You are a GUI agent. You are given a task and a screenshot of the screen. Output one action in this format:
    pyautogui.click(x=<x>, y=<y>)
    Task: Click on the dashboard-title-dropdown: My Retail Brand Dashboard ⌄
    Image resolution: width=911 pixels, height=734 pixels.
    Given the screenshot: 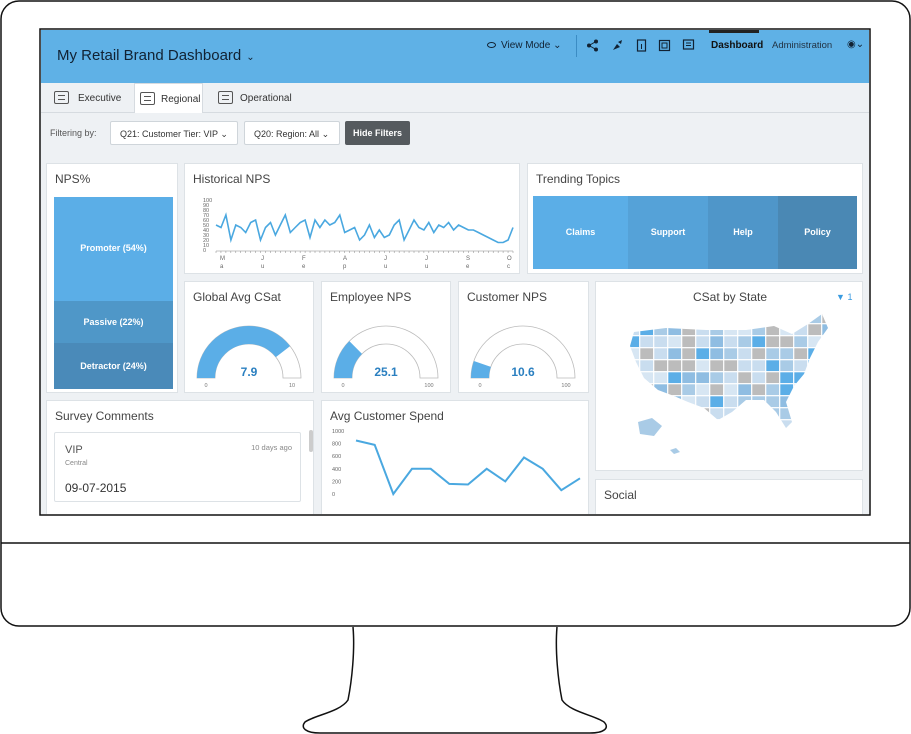 What is the action you would take?
    pyautogui.click(x=156, y=55)
    